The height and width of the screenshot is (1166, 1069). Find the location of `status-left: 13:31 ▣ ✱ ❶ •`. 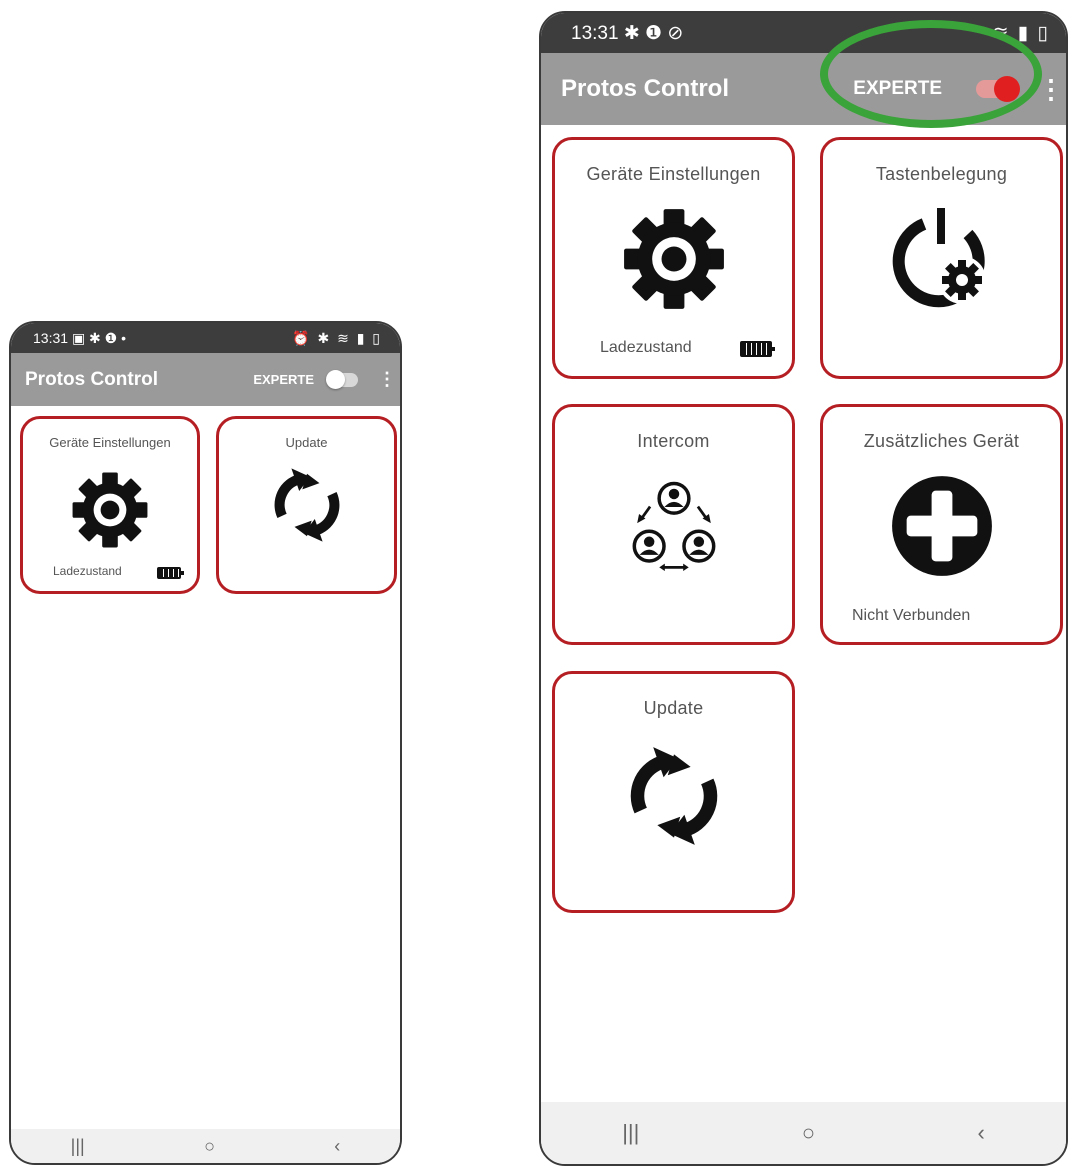

status-left: 13:31 ▣ ✱ ❶ • is located at coordinates (79, 338).